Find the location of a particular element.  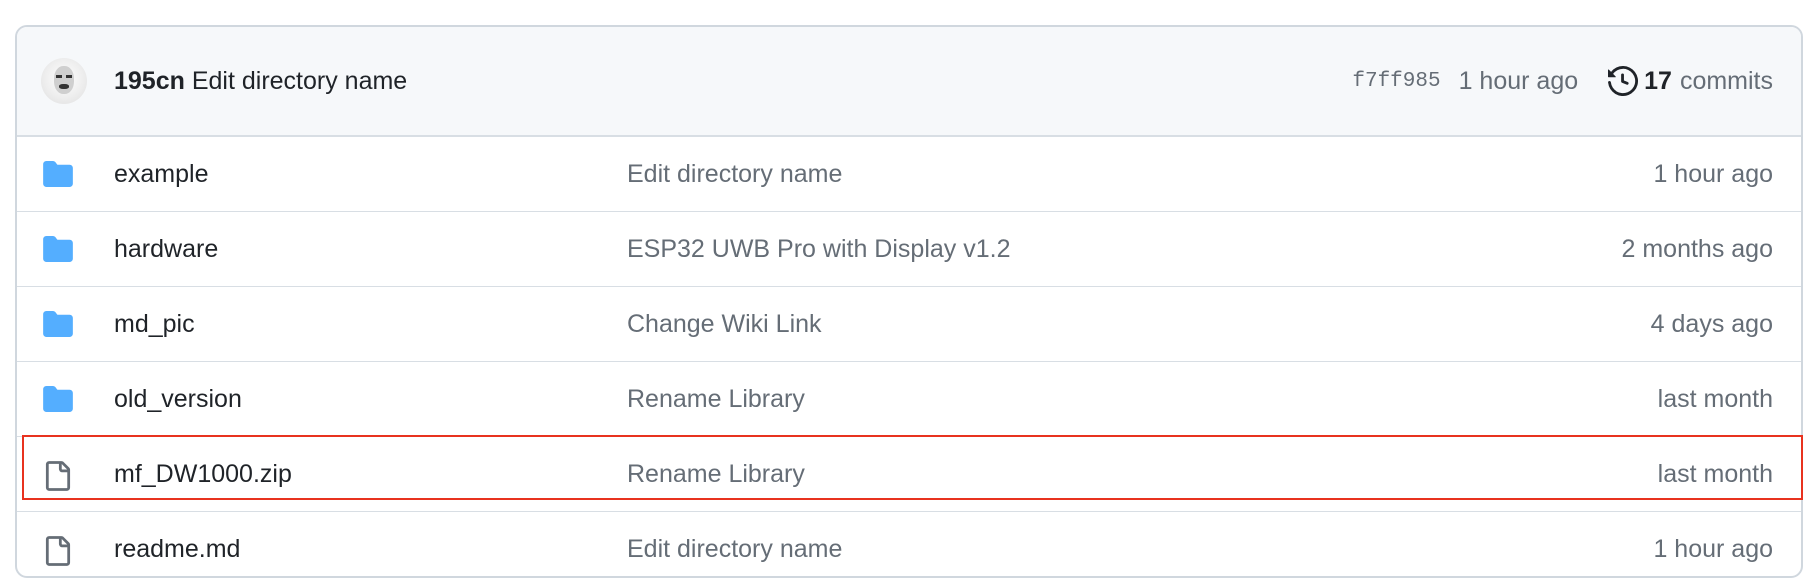

file-row: mf_DW1000.zip Rename Library last month is located at coordinates (909, 474).